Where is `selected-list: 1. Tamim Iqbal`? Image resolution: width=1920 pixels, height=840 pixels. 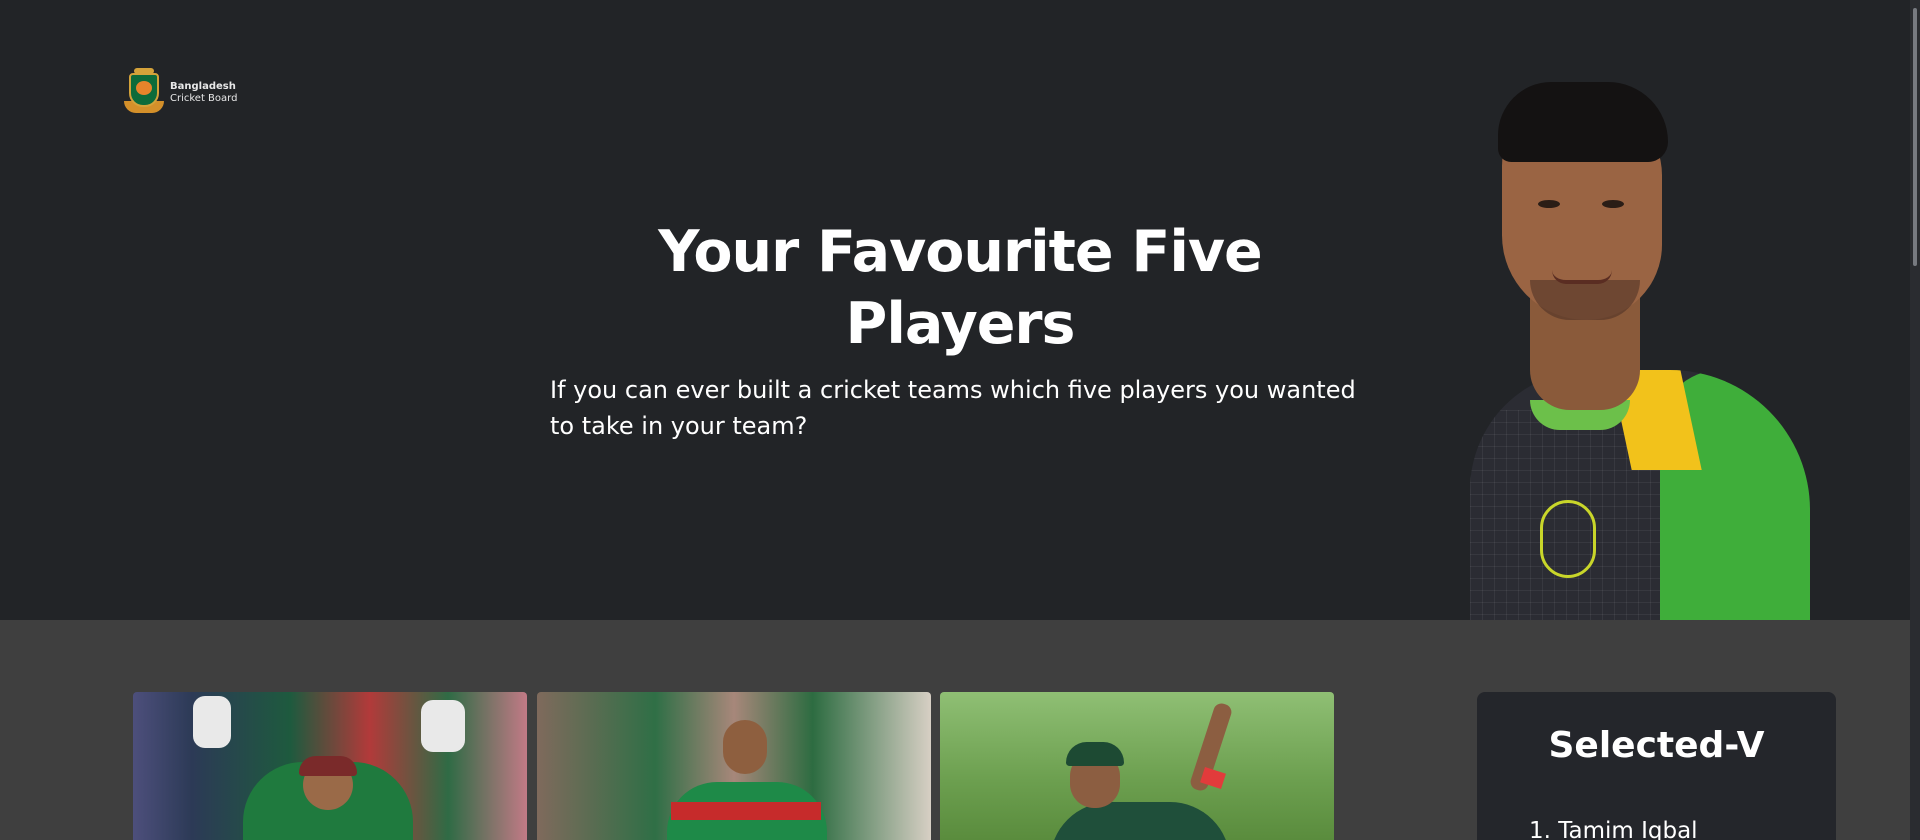 selected-list: 1. Tamim Iqbal is located at coordinates (1613, 828).